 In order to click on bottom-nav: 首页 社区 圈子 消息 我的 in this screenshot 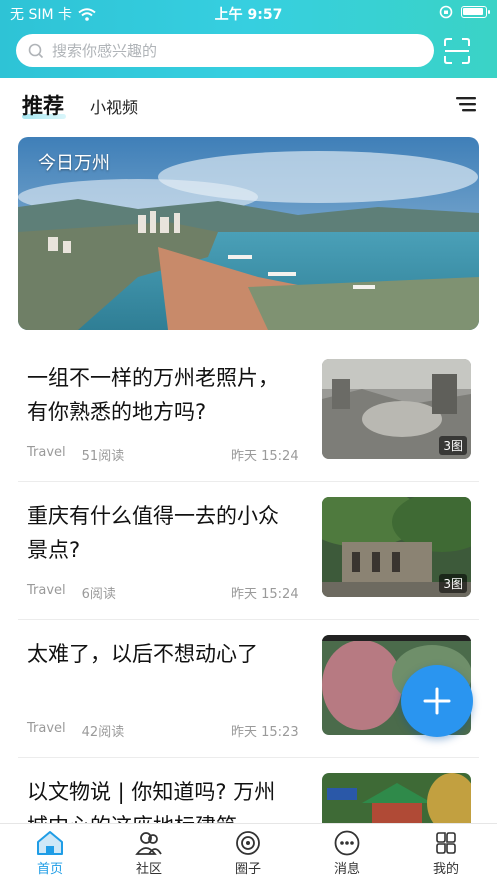, I will do `click(248, 853)`.